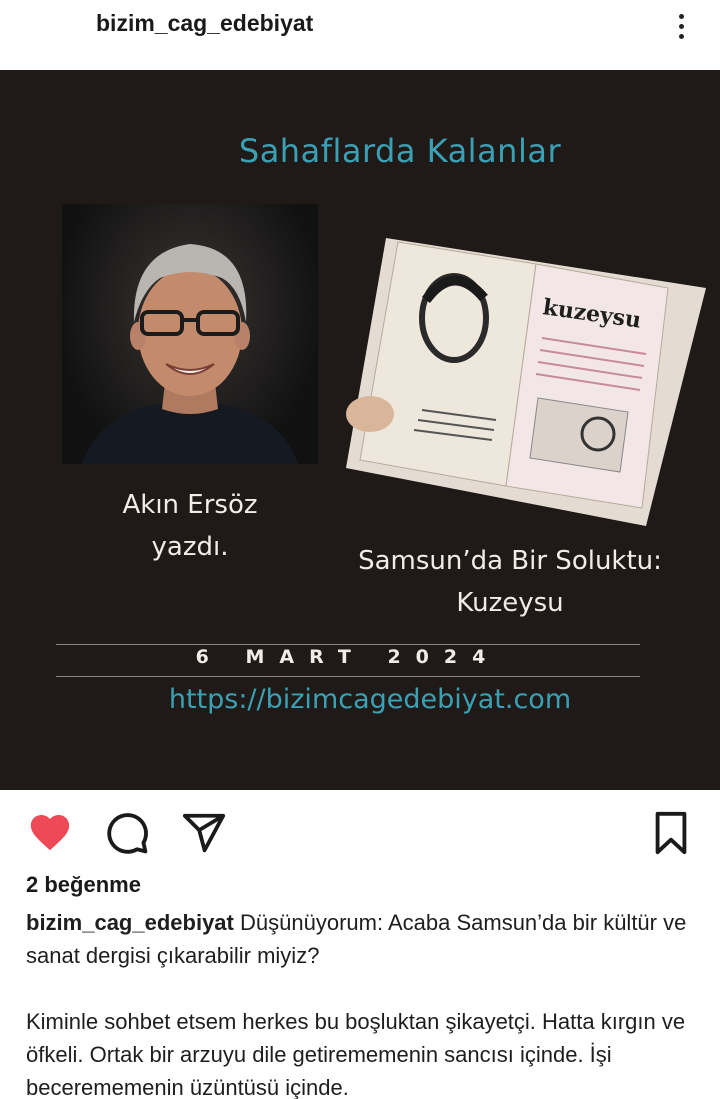  I want to click on author-photo, so click(190, 334).